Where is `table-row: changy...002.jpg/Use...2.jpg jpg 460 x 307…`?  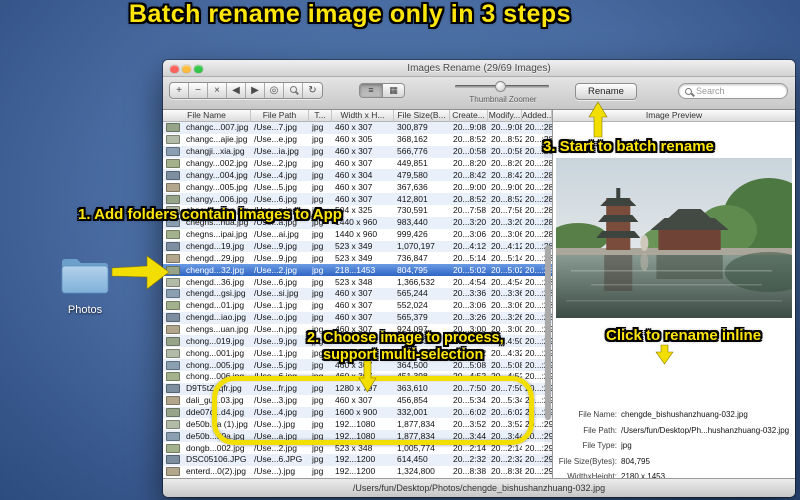
table-row: changy...002.jpg/Use...2.jpg jpg 460 x 307… is located at coordinates (357, 164).